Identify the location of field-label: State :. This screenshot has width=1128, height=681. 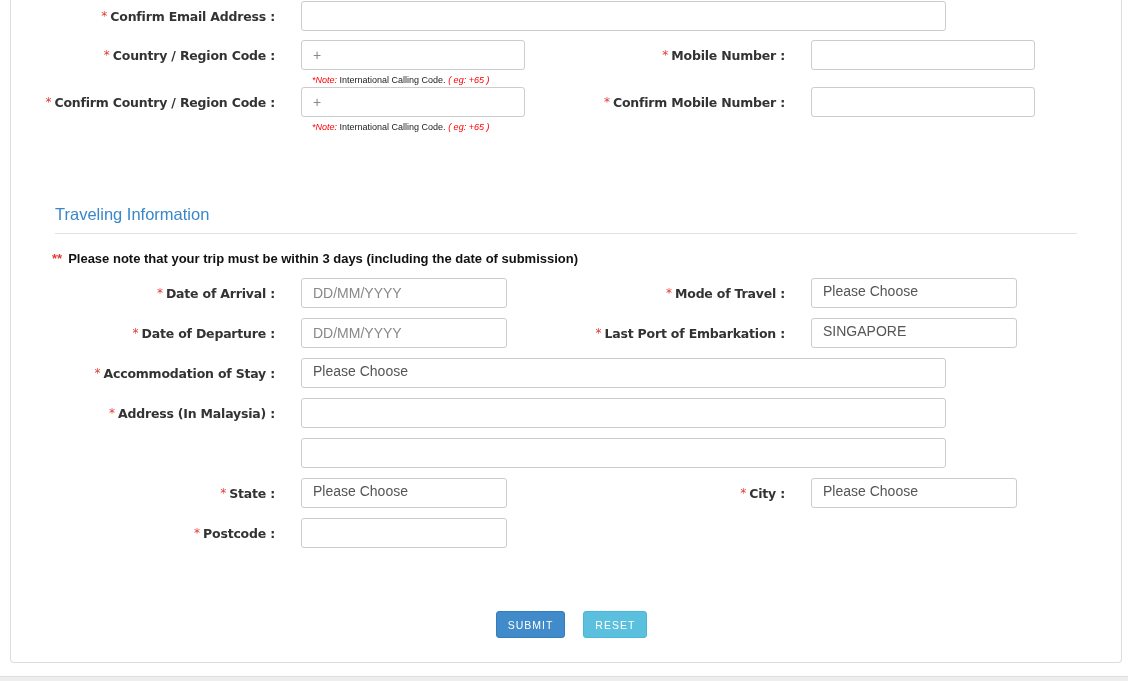
(252, 493).